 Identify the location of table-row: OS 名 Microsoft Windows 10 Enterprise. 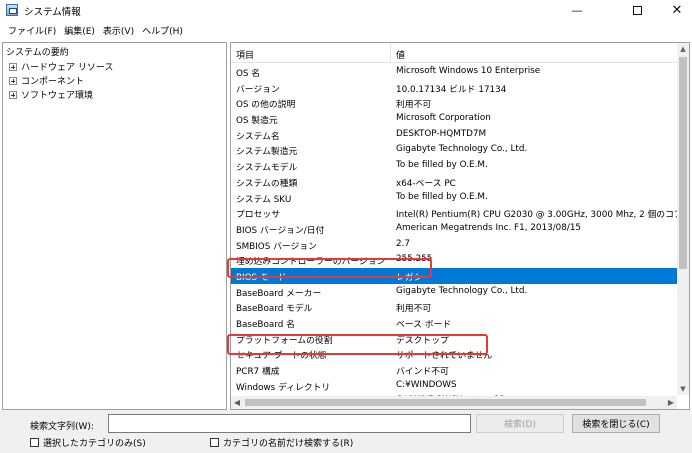
(454, 72).